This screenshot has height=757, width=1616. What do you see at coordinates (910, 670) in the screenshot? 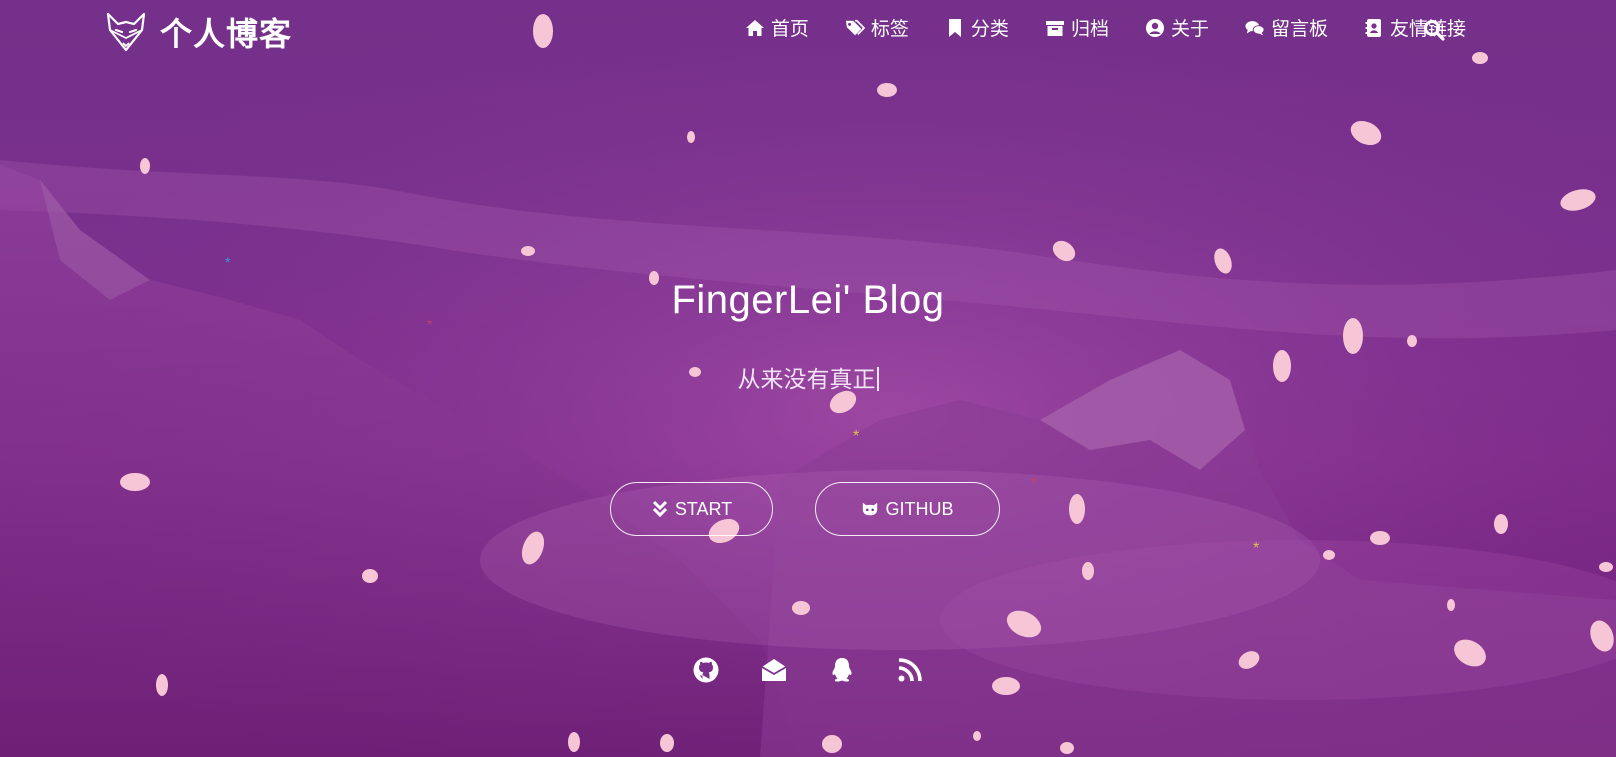
I see `rss-icon` at bounding box center [910, 670].